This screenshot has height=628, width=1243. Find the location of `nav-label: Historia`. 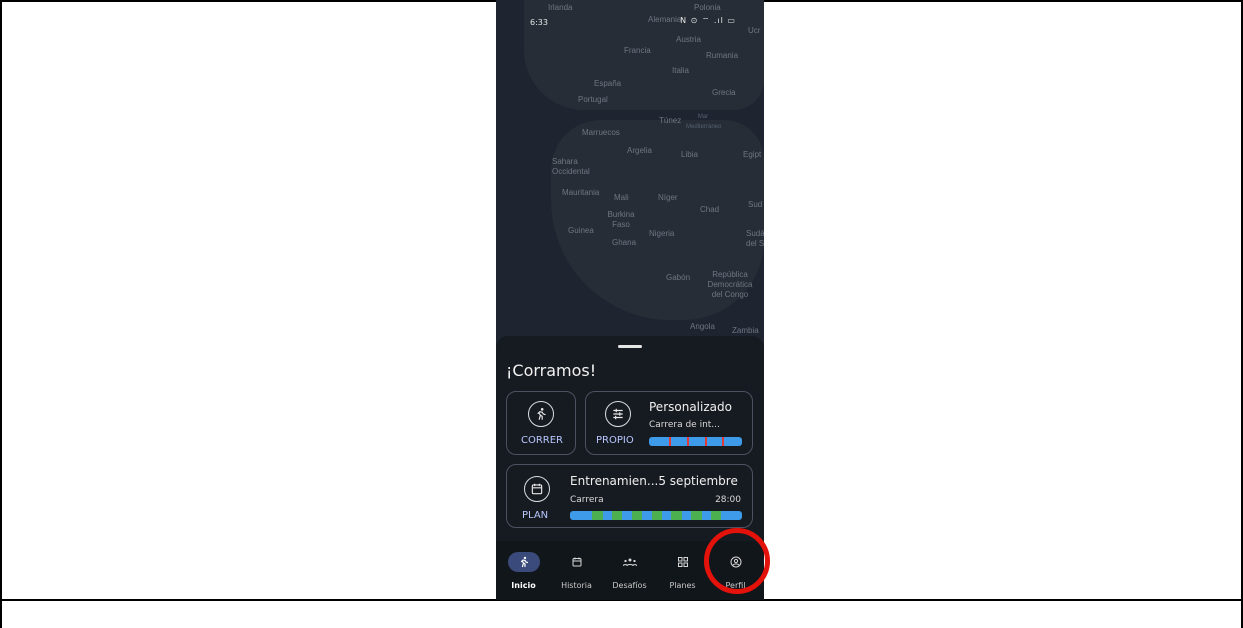

nav-label: Historia is located at coordinates (576, 585).